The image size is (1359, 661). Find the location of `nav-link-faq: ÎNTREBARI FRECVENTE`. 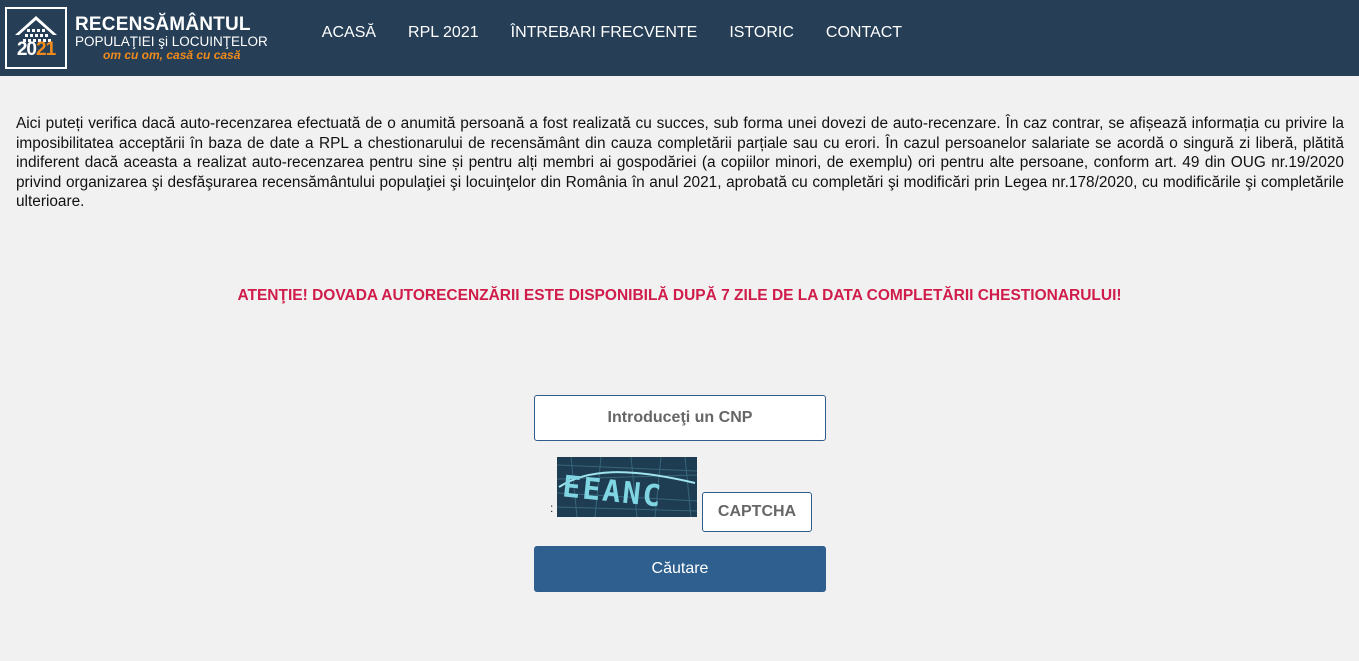

nav-link-faq: ÎNTREBARI FRECVENTE is located at coordinates (604, 33).